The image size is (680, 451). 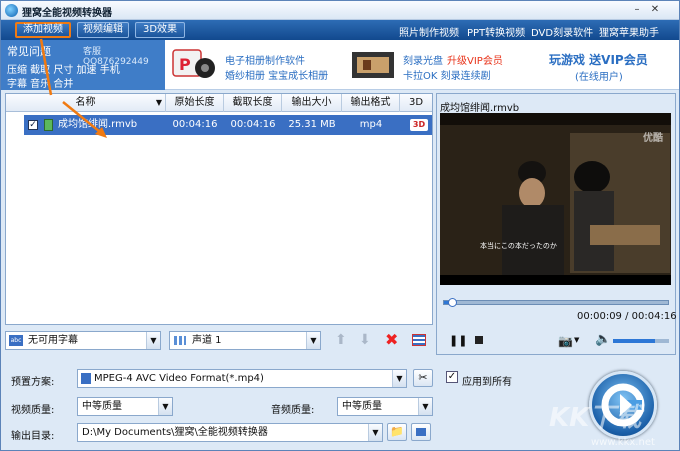 I want to click on playback-progress-bar, so click(x=556, y=302).